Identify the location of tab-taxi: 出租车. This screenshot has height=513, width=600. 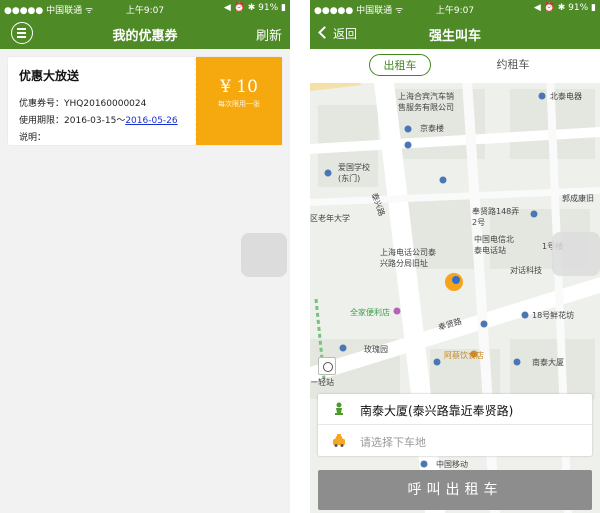
(400, 65).